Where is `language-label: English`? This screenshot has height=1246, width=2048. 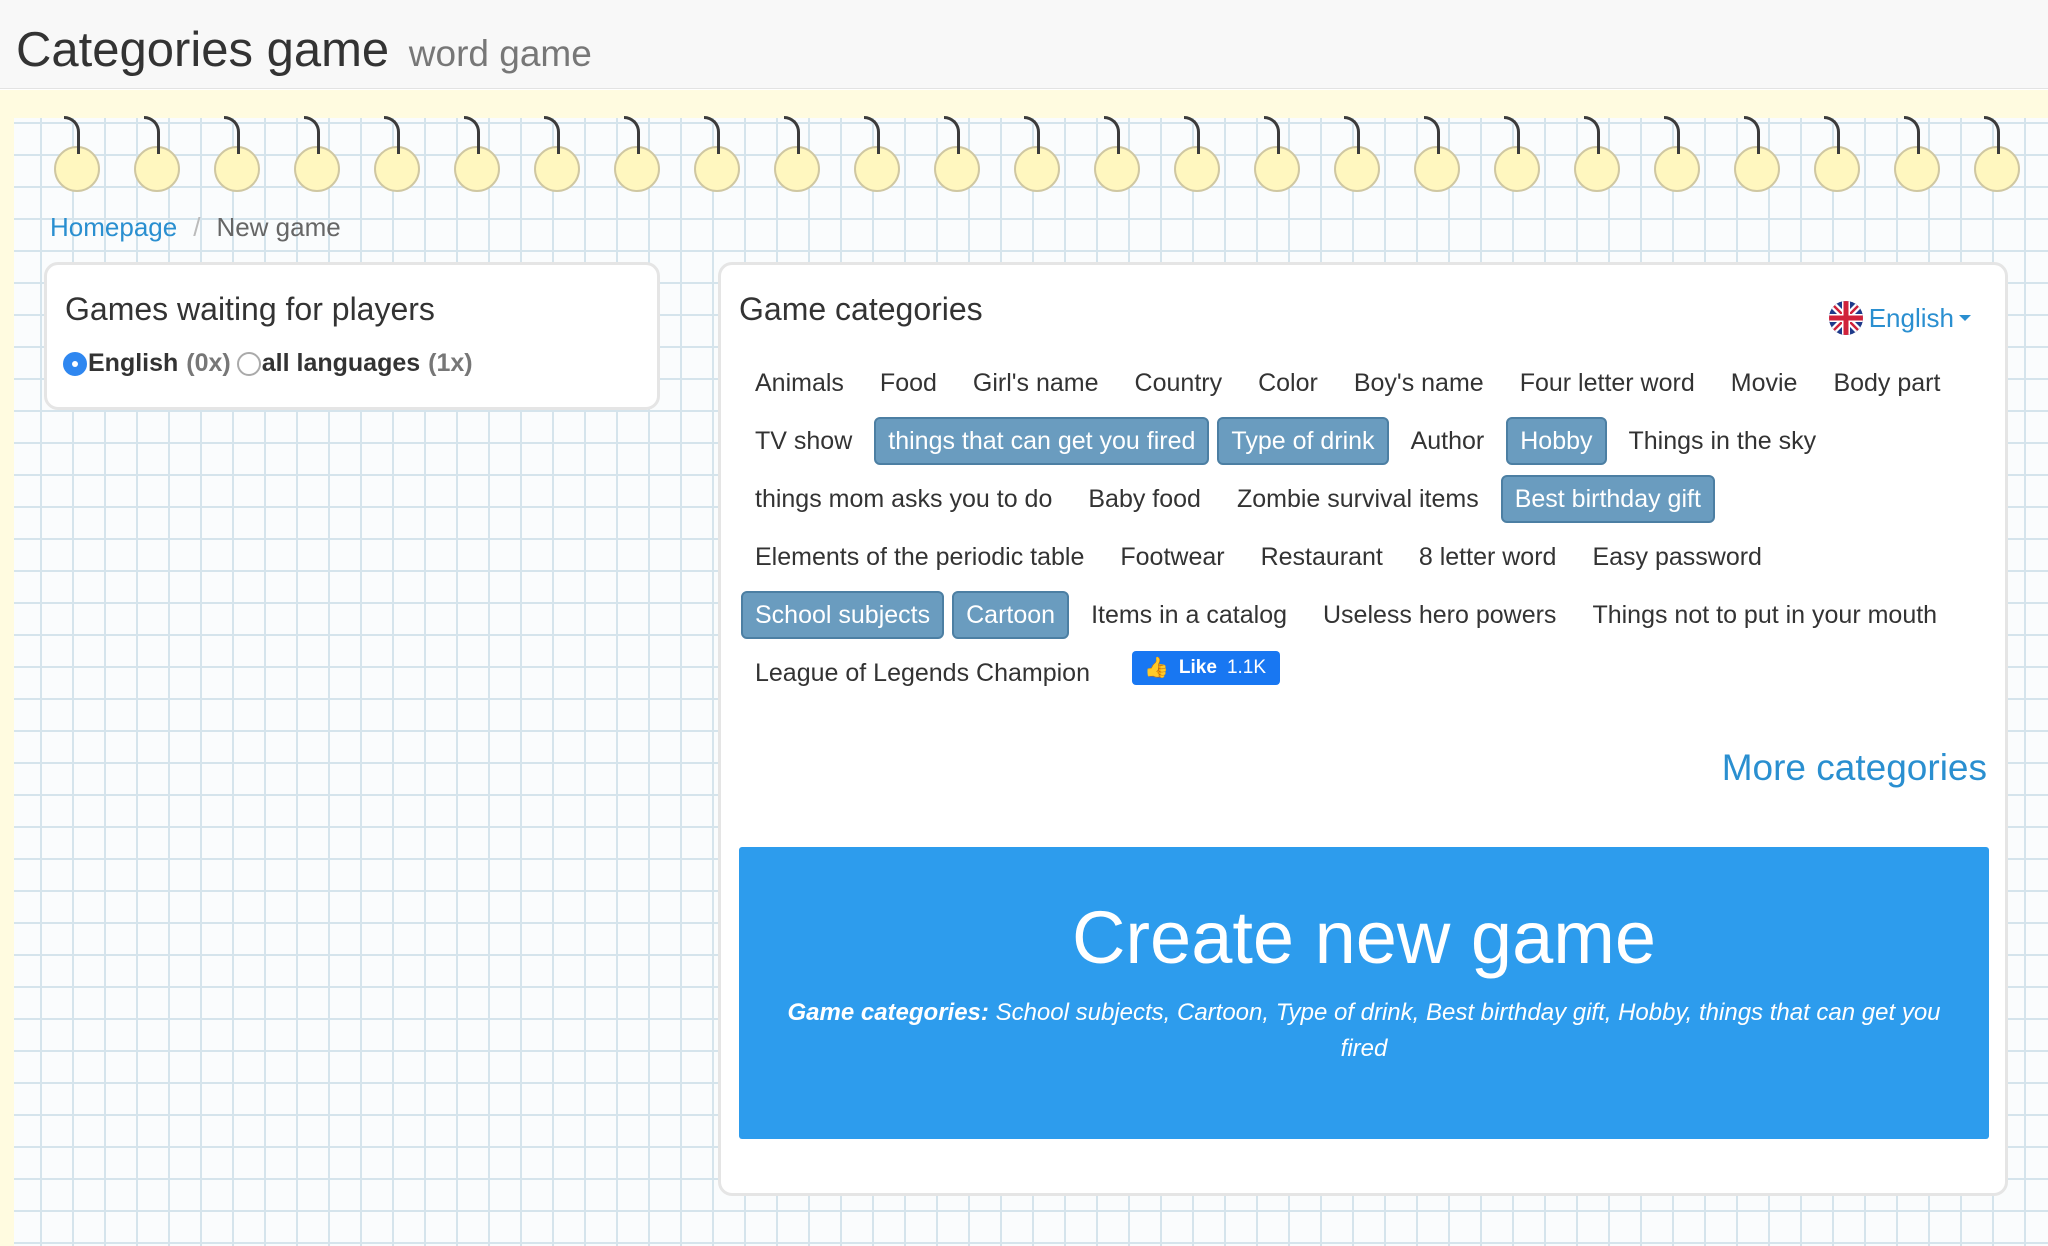 language-label: English is located at coordinates (1911, 317).